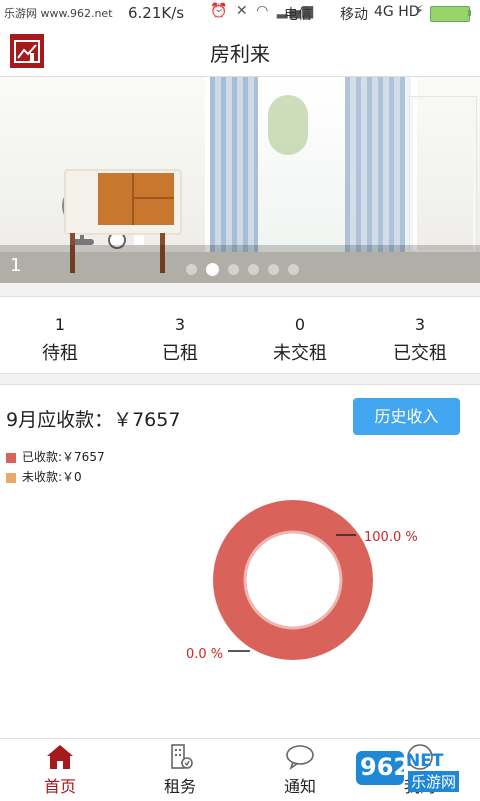 This screenshot has height=801, width=480. I want to click on nav-home: 首页, so click(60, 770).